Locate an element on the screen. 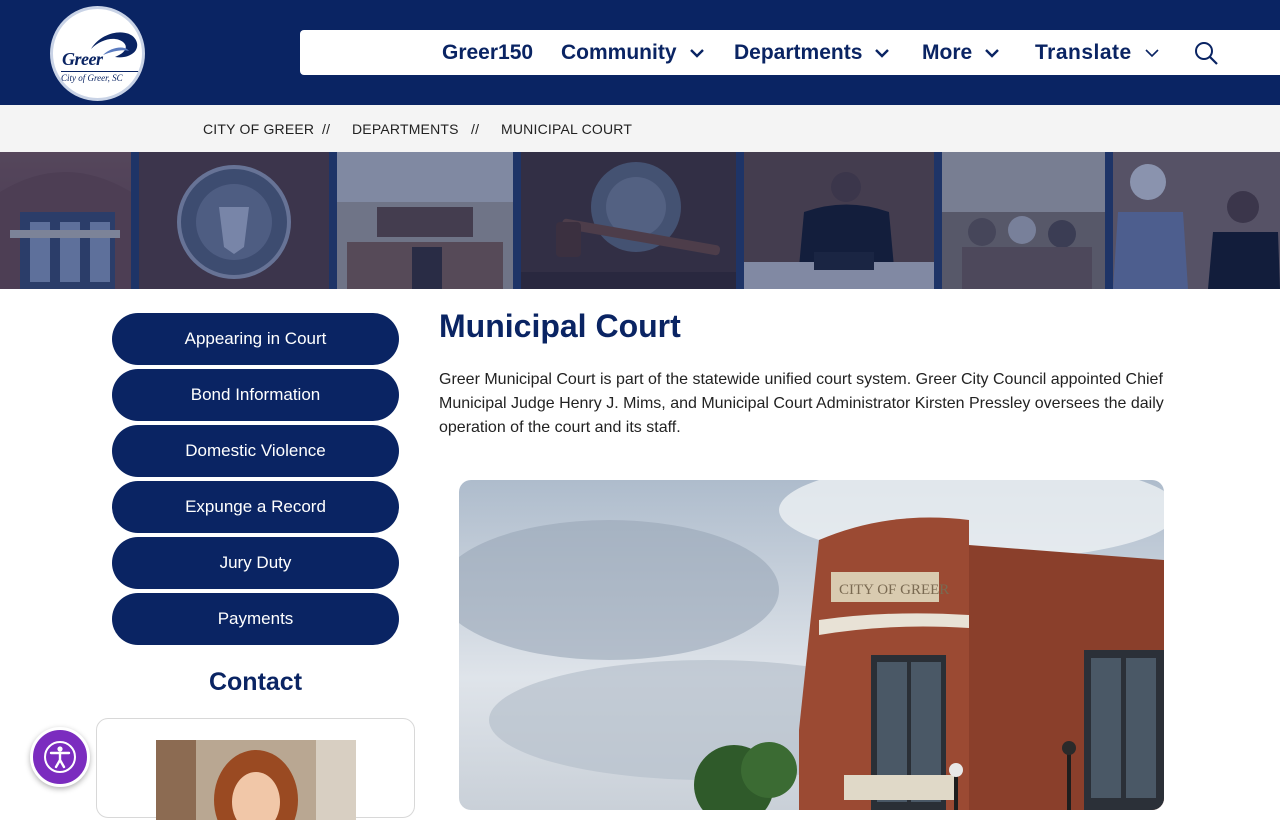 The height and width of the screenshot is (820, 1280). search-icon is located at coordinates (1206, 53).